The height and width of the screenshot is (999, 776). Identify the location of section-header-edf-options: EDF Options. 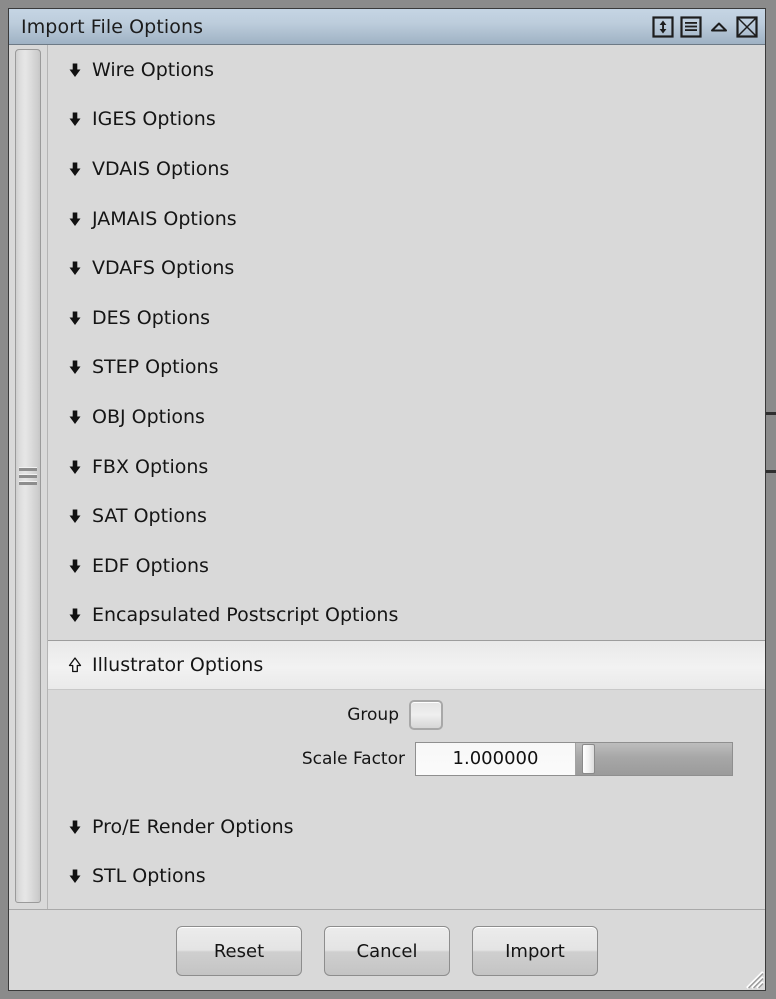
(406, 566).